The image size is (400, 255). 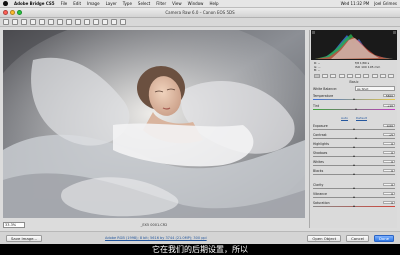 What do you see at coordinates (344, 118) in the screenshot?
I see `auto-link: Auto` at bounding box center [344, 118].